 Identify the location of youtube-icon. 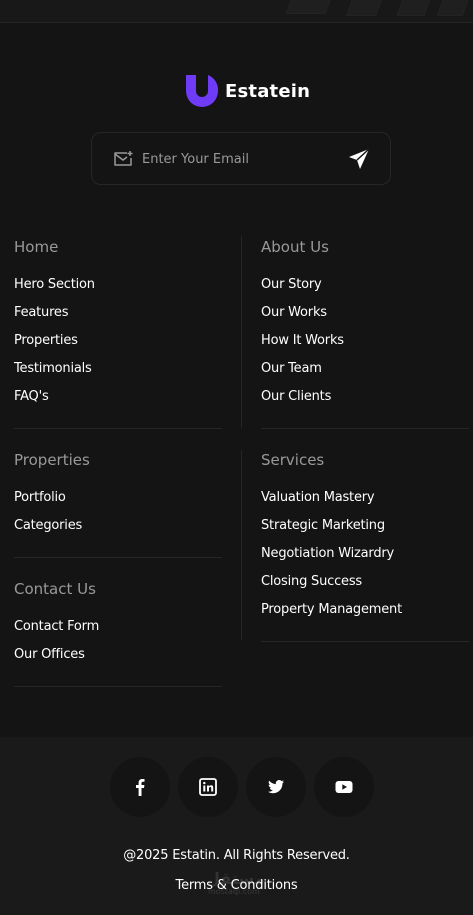
(344, 787).